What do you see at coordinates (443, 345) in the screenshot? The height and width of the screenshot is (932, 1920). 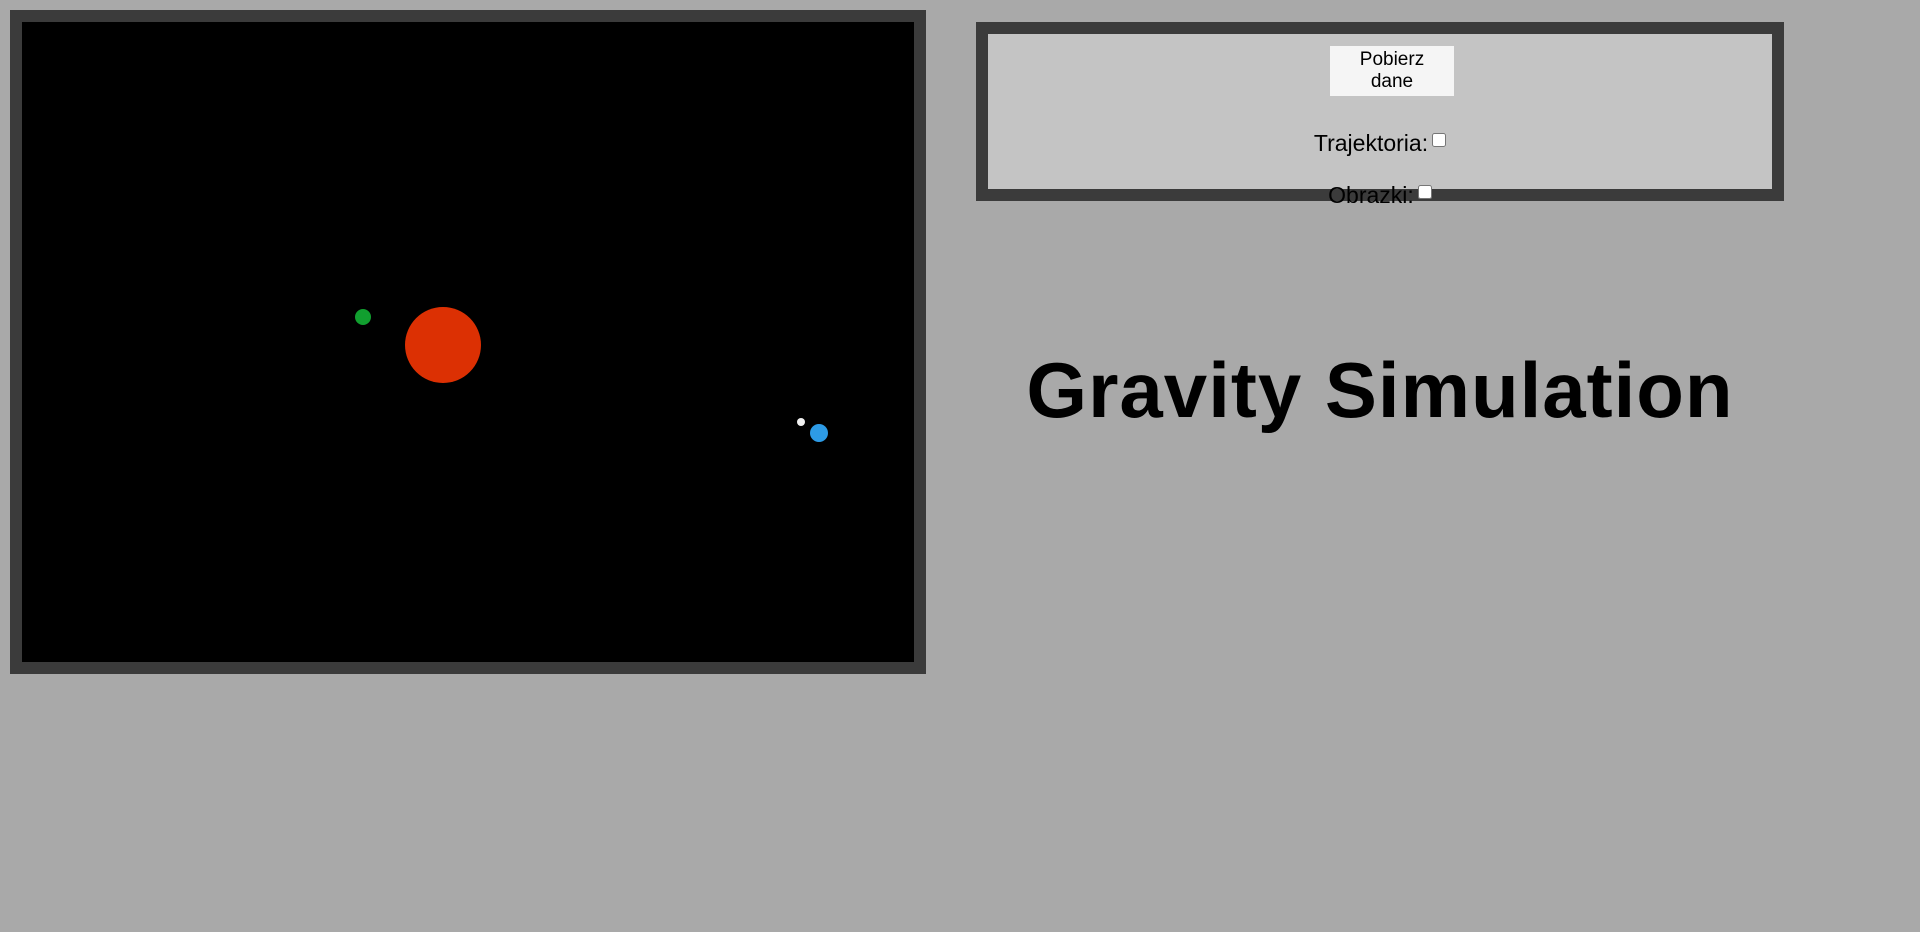 I see `red-sun` at bounding box center [443, 345].